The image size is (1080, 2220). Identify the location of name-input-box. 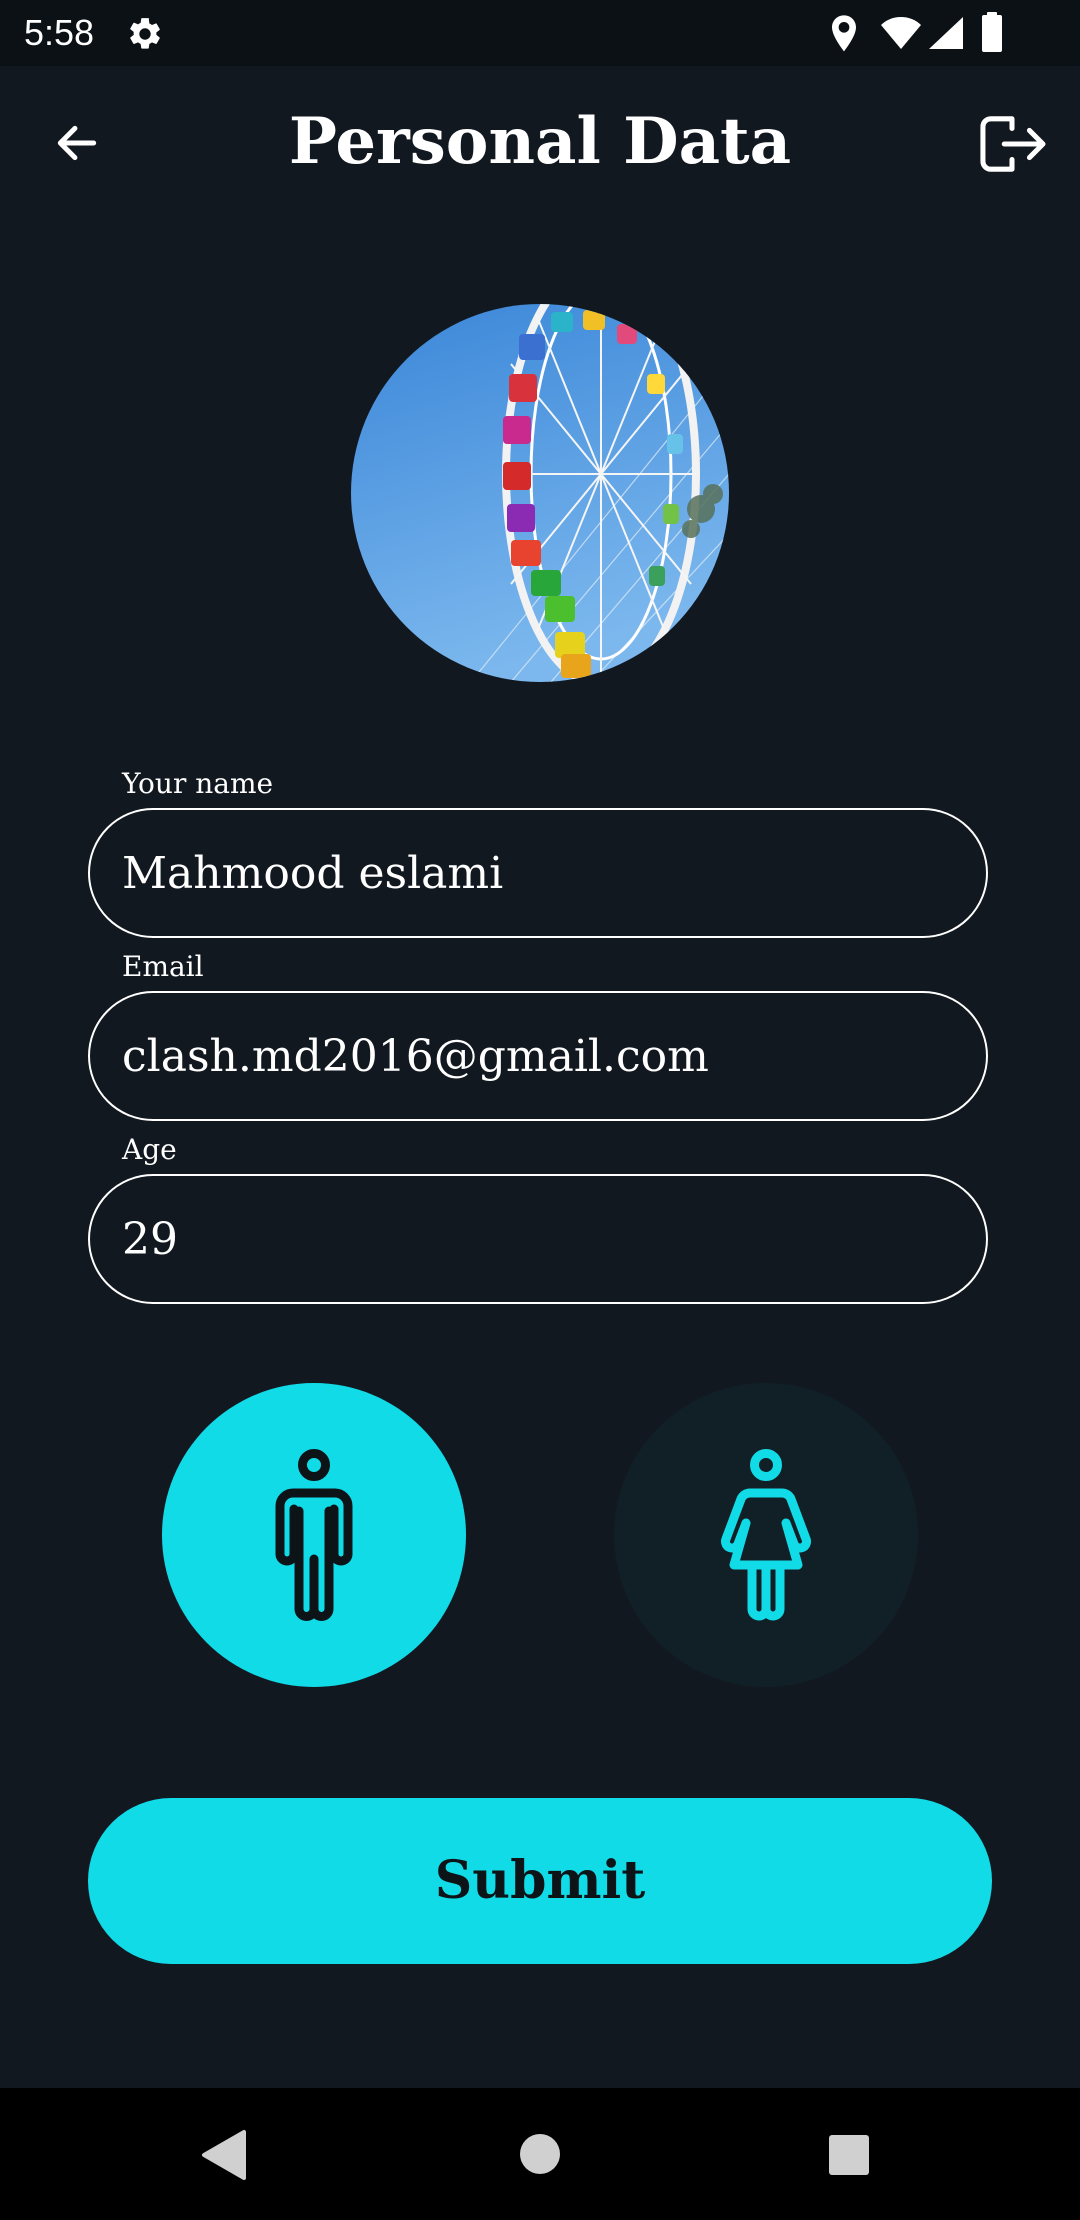
(538, 873).